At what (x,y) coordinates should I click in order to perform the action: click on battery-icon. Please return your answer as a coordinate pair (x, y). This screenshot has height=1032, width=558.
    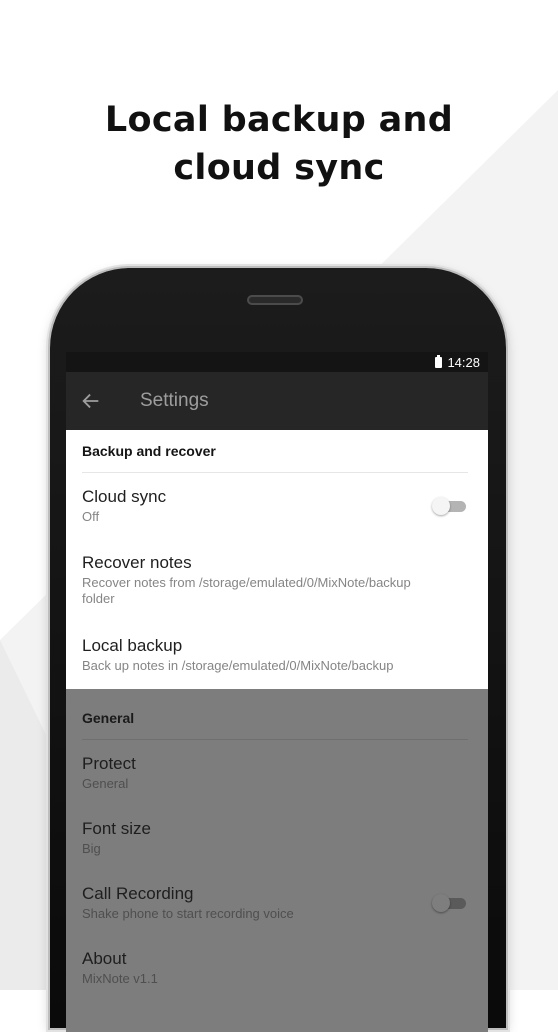
    Looking at the image, I should click on (439, 361).